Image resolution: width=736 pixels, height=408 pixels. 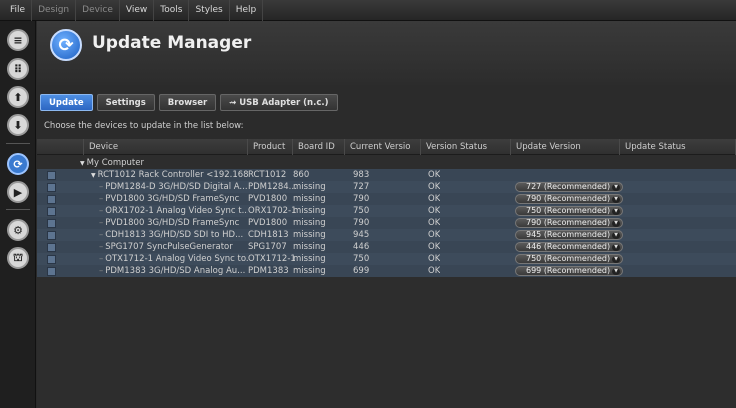 I want to click on sliders-icon: ≡, so click(x=18, y=40).